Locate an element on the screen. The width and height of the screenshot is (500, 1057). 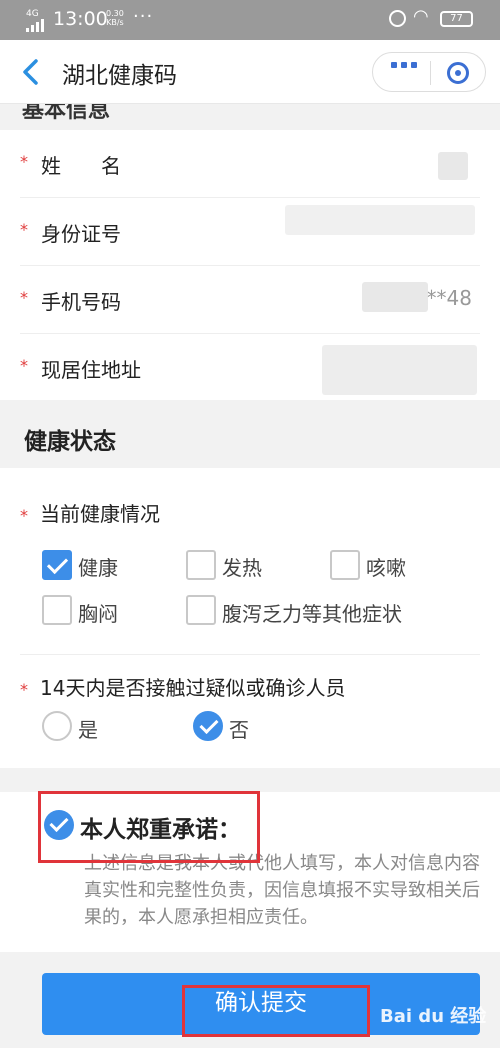
status-bar: 4G 13:00 0.30 KB/s ··· ◠ 77 is located at coordinates (250, 20).